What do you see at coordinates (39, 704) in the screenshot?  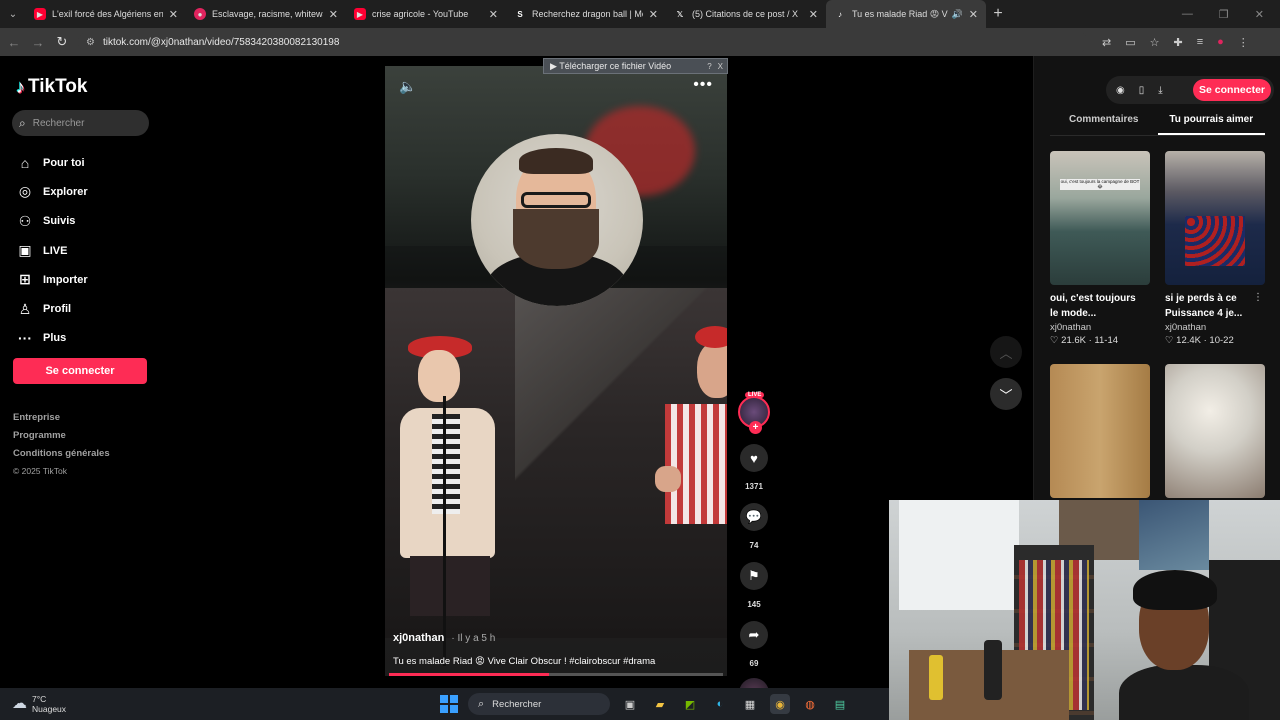 I see `weather-widget: ☁ 7°C Nuageux` at bounding box center [39, 704].